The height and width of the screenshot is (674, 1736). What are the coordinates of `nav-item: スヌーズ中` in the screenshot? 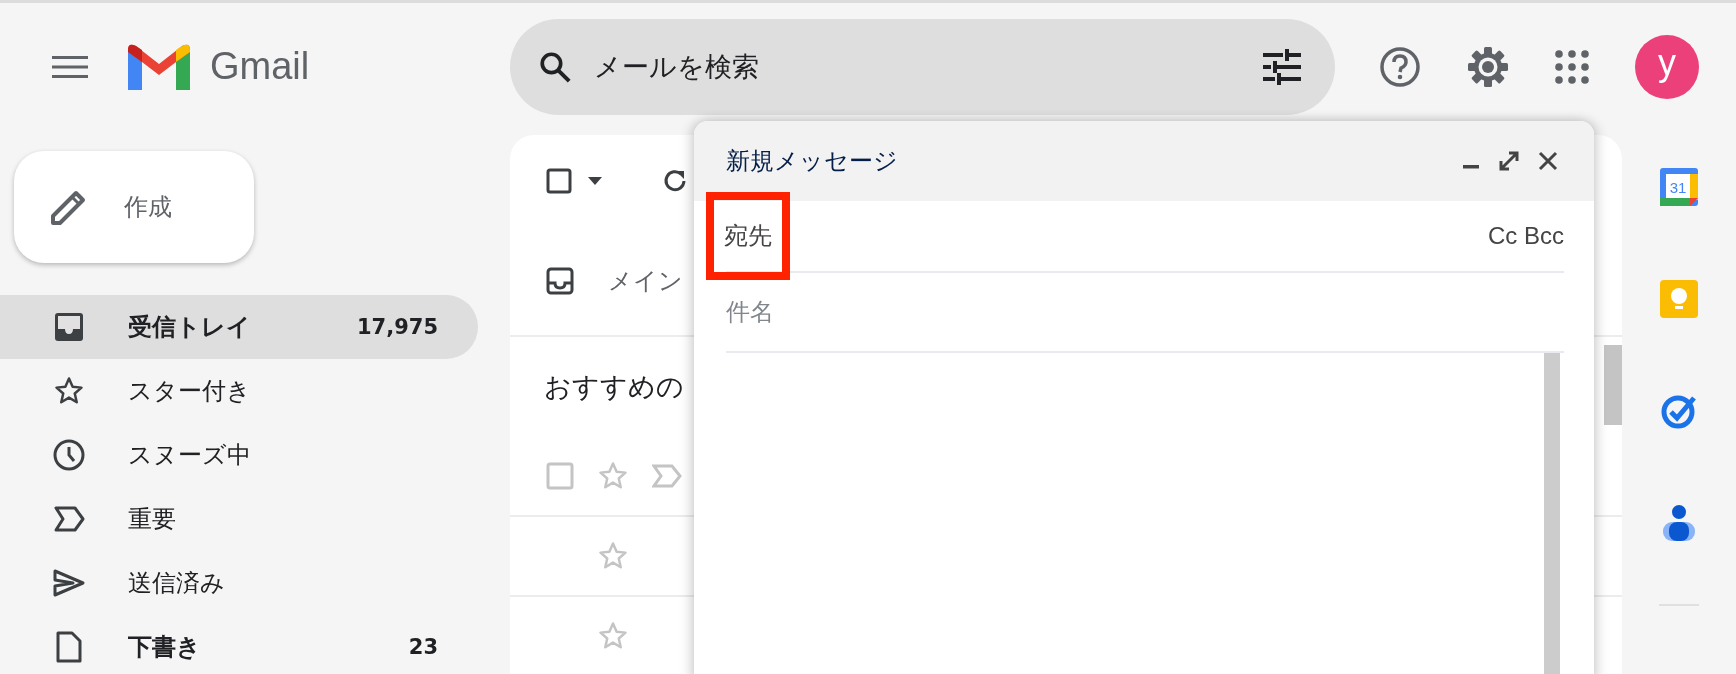 It's located at (239, 455).